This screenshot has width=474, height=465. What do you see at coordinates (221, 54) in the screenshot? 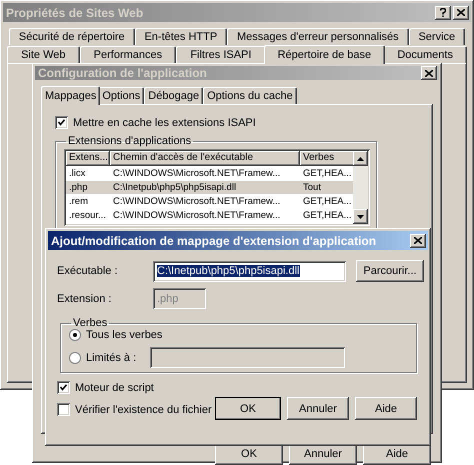
I see `tab: Filtres ISAPI` at bounding box center [221, 54].